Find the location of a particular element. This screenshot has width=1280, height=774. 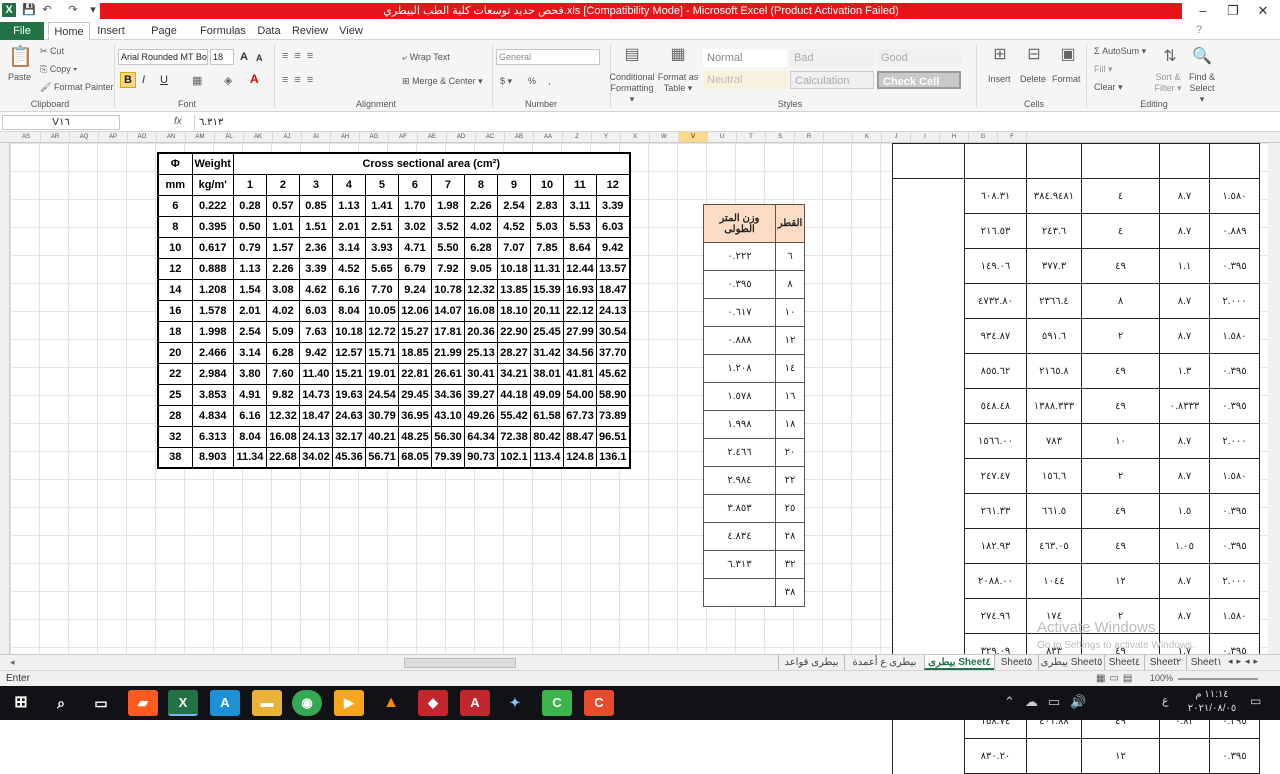

paste-icon: 📋 is located at coordinates (20, 56).